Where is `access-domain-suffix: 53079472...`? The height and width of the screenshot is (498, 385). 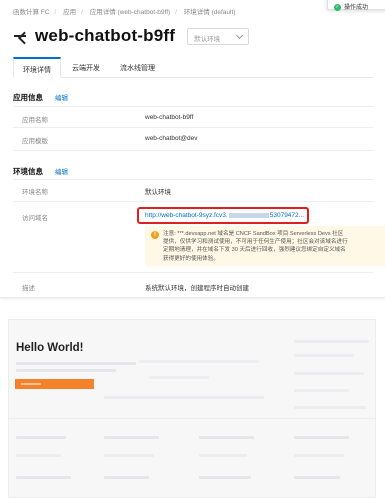 access-domain-suffix: 53079472... is located at coordinates (287, 215).